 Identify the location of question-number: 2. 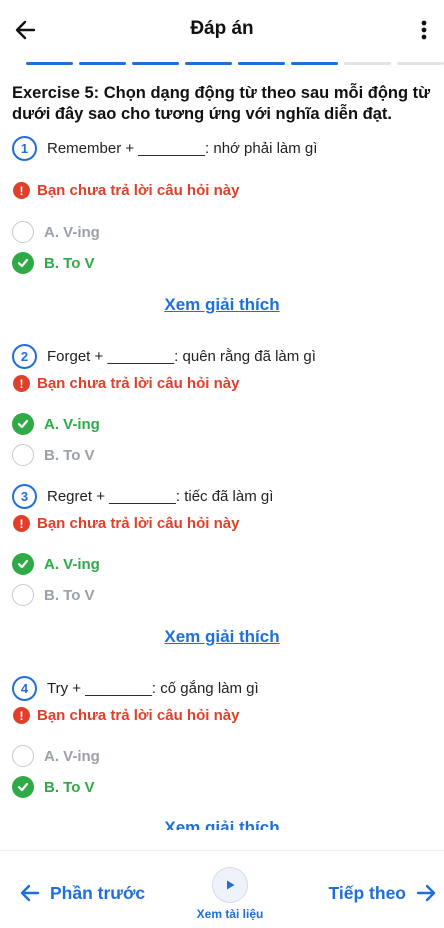
(24, 356).